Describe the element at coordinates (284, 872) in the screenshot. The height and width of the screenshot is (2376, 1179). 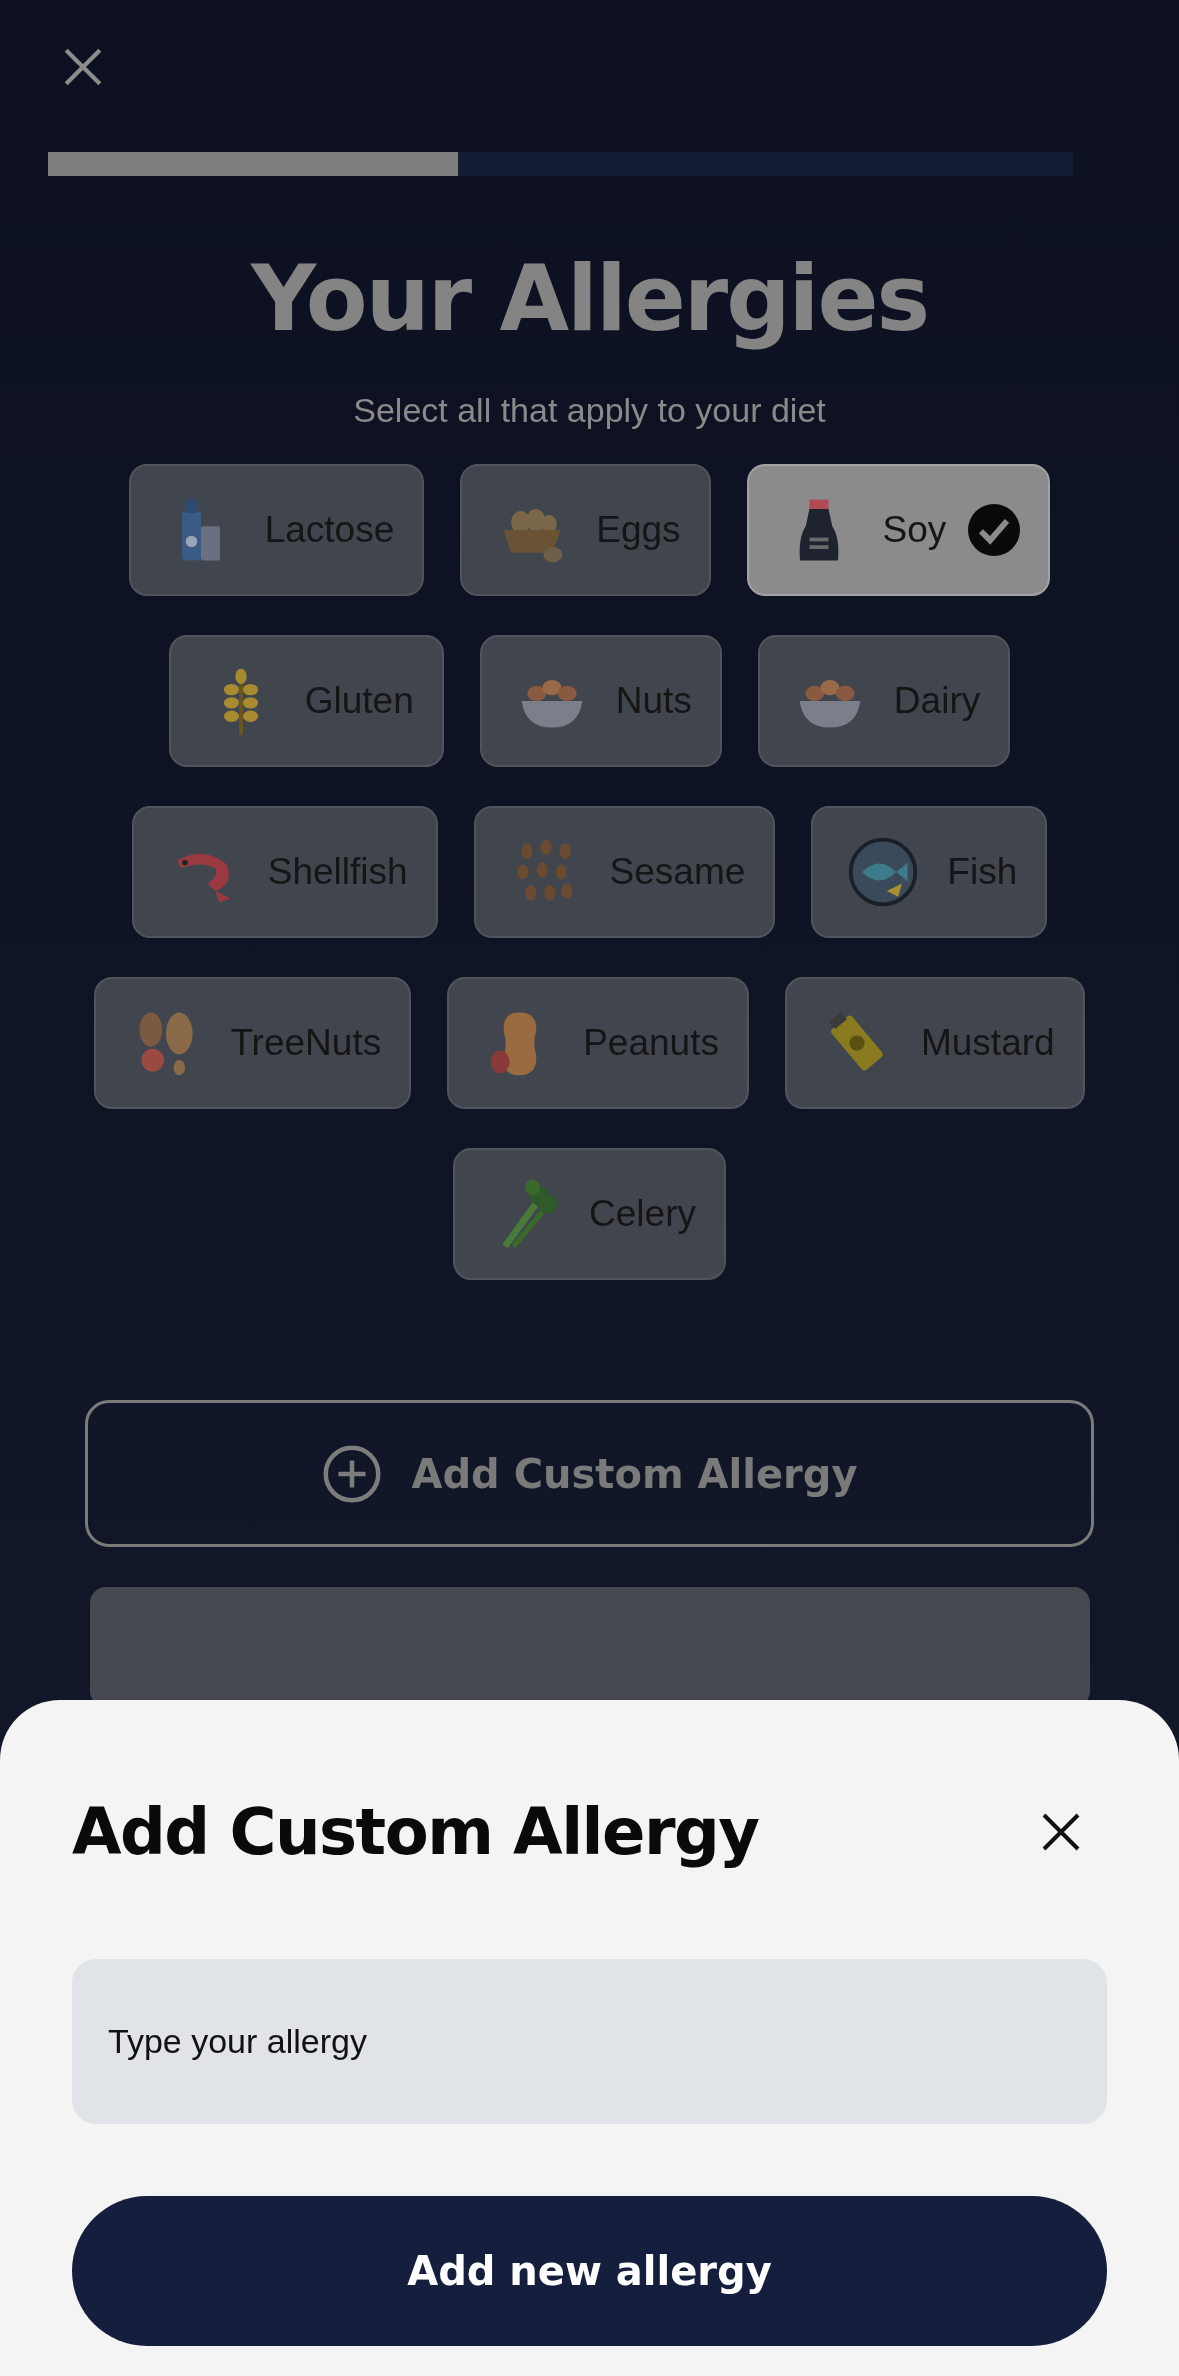
I see `allergy-chip: Shellfish` at that location.